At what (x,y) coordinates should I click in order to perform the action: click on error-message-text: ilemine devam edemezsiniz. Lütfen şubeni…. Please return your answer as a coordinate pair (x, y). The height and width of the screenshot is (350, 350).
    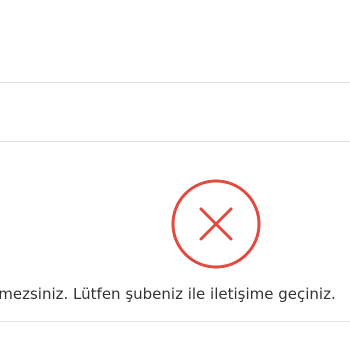
    Looking at the image, I should click on (168, 294).